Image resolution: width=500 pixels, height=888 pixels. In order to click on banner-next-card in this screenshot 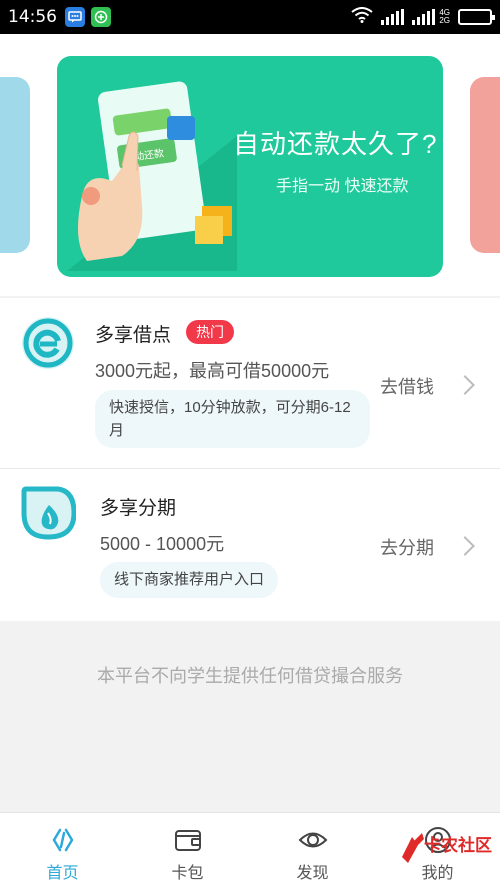, I will do `click(485, 165)`.